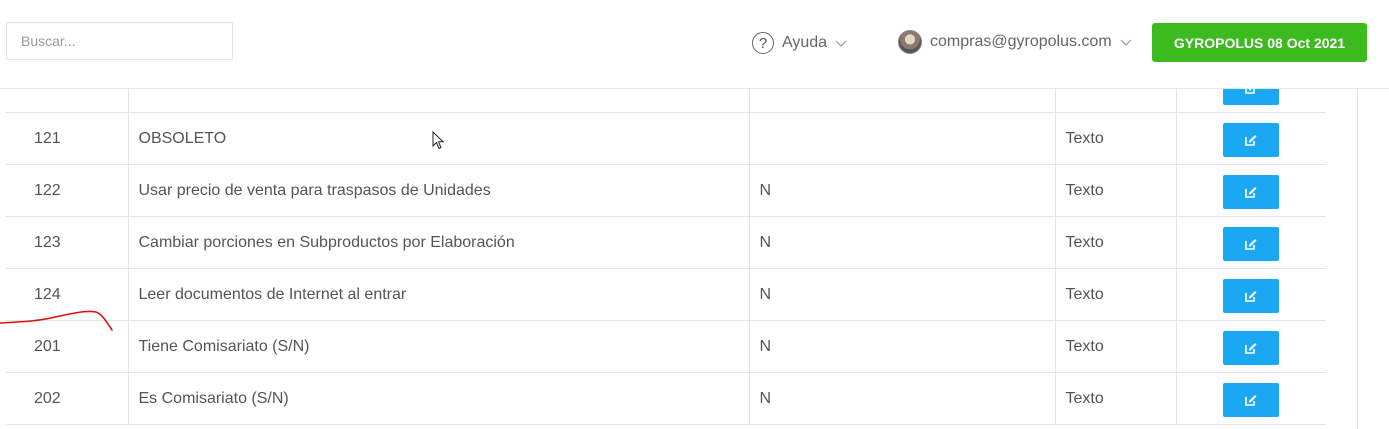 The width and height of the screenshot is (1389, 429). Describe the element at coordinates (902, 138) in the screenshot. I see `row-value` at that location.